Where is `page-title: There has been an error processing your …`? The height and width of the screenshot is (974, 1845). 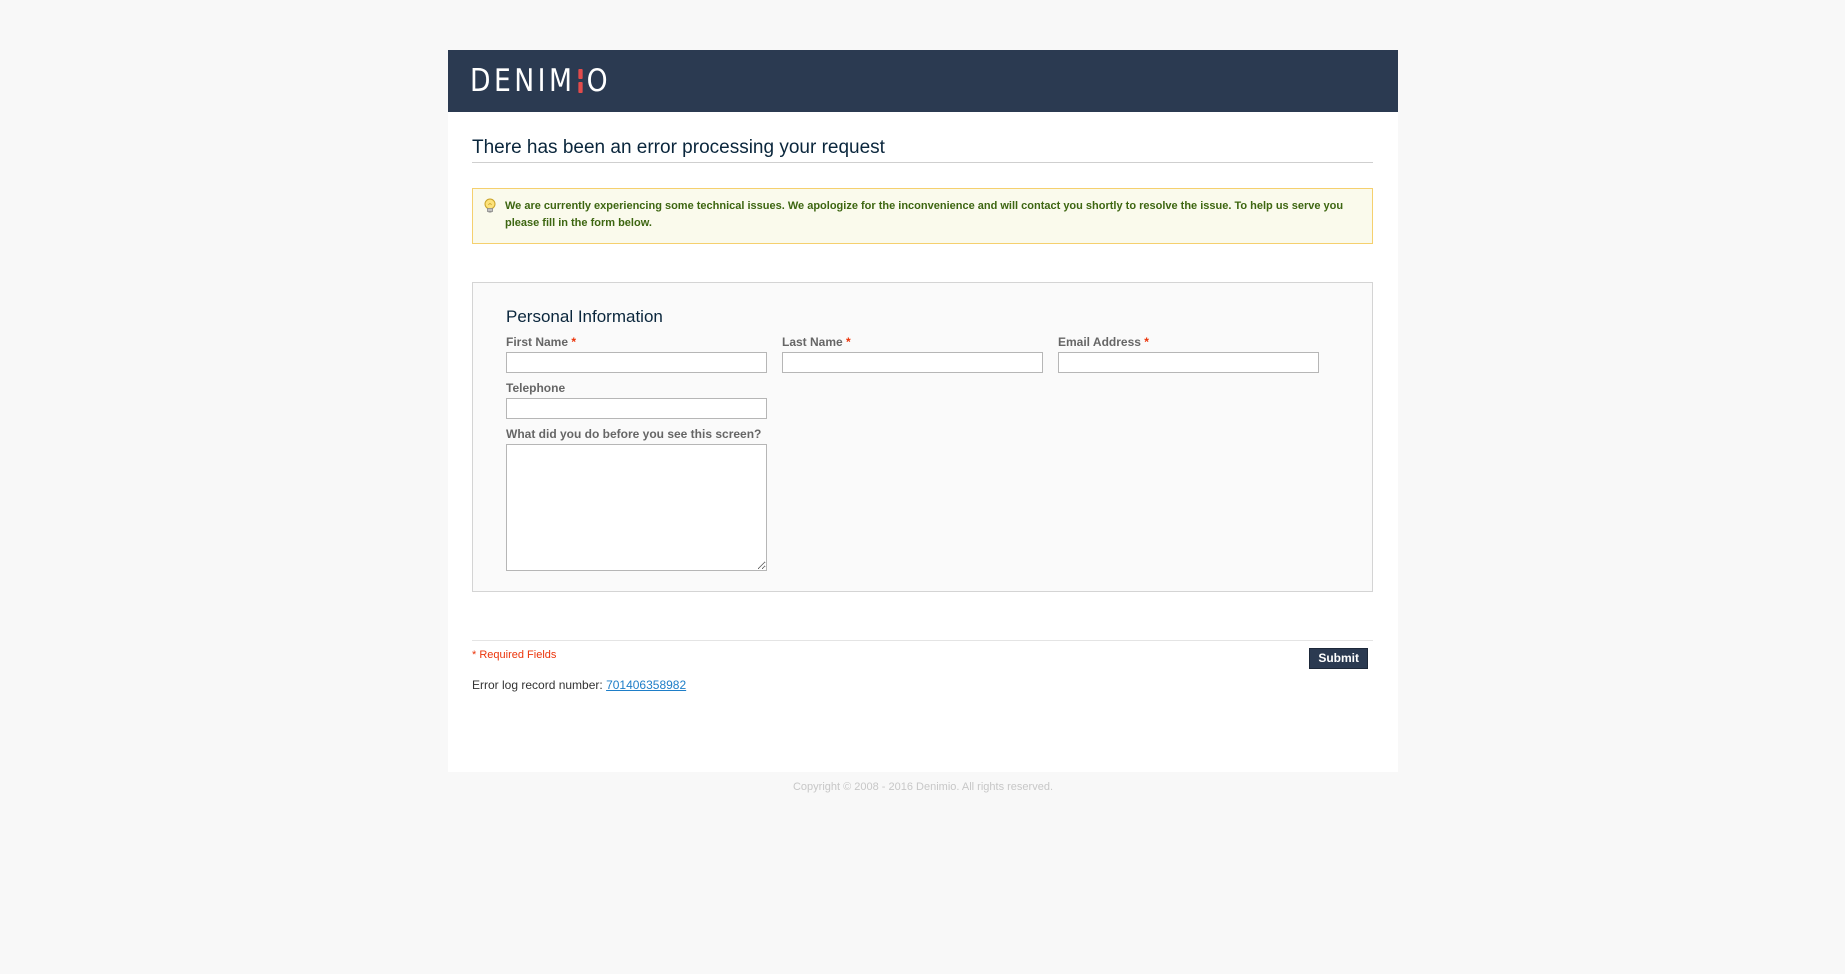 page-title: There has been an error processing your … is located at coordinates (922, 149).